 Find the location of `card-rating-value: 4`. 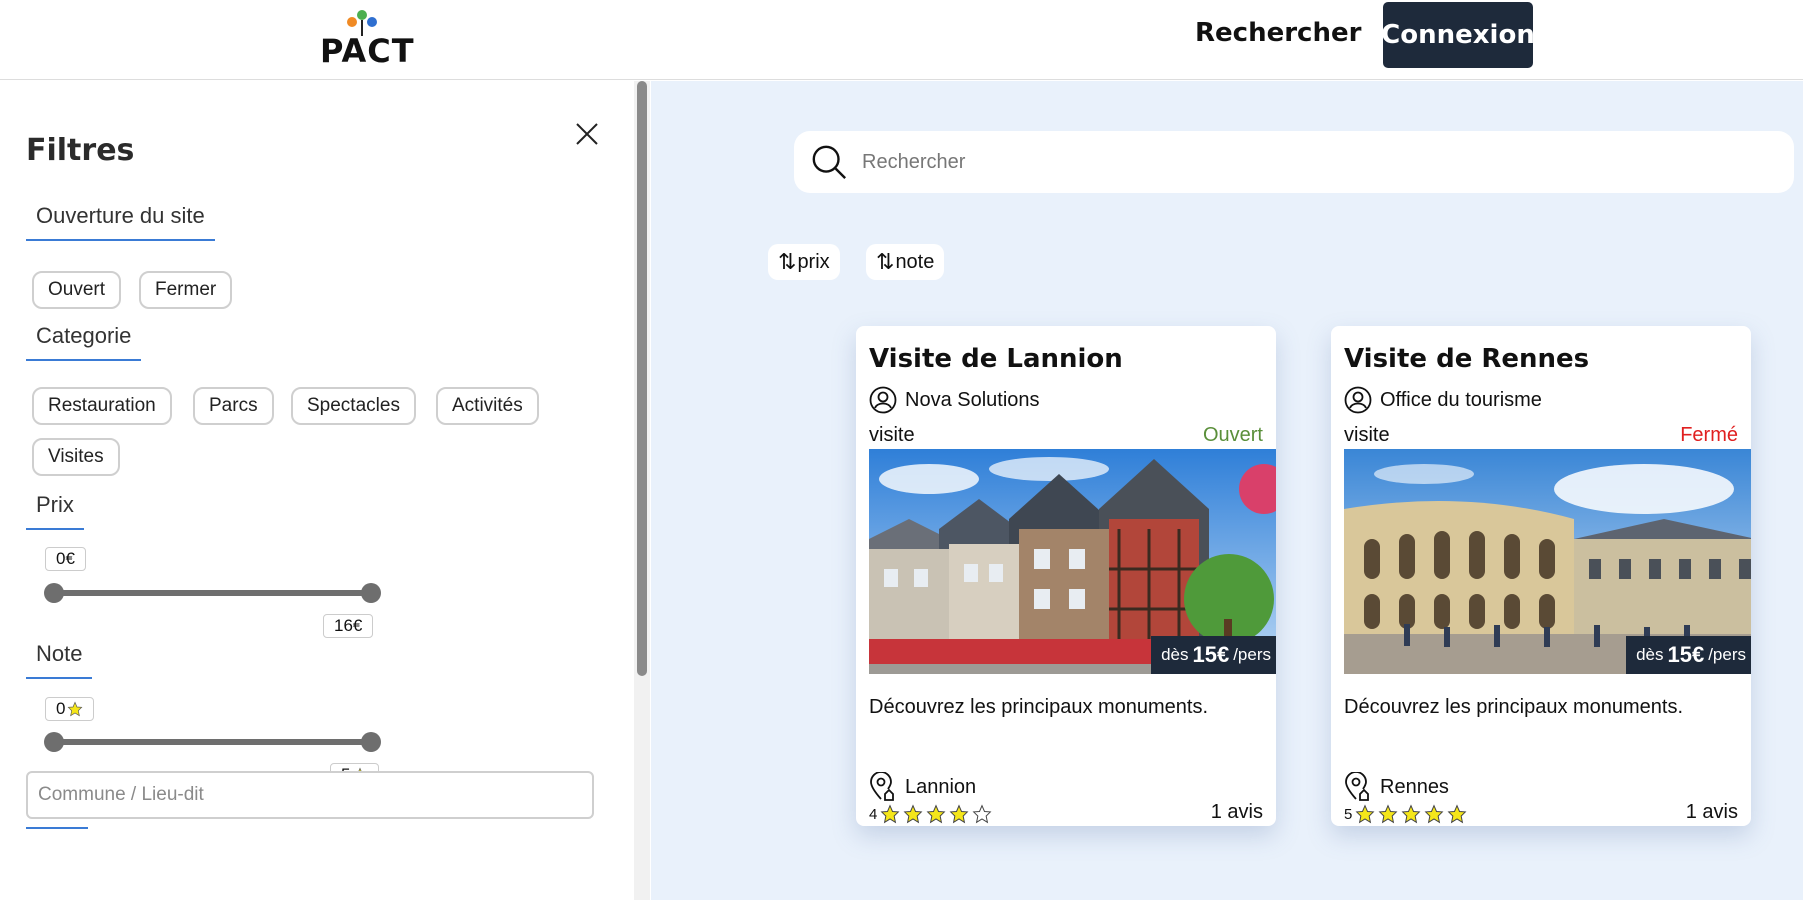

card-rating-value: 4 is located at coordinates (873, 814).